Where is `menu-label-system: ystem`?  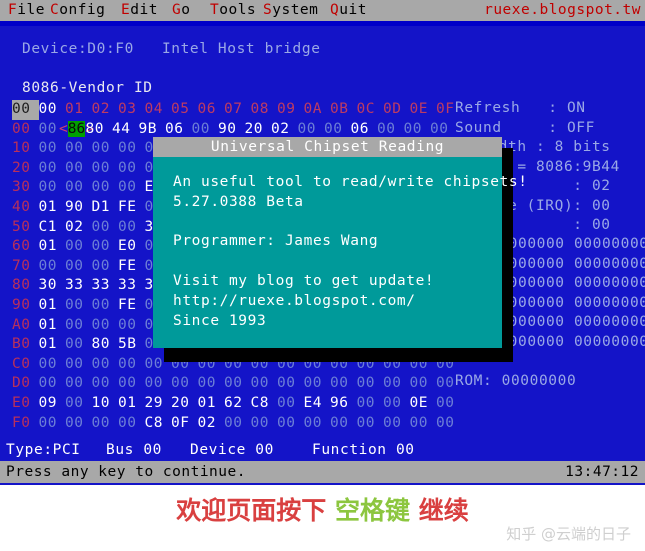 menu-label-system: ystem is located at coordinates (295, 10).